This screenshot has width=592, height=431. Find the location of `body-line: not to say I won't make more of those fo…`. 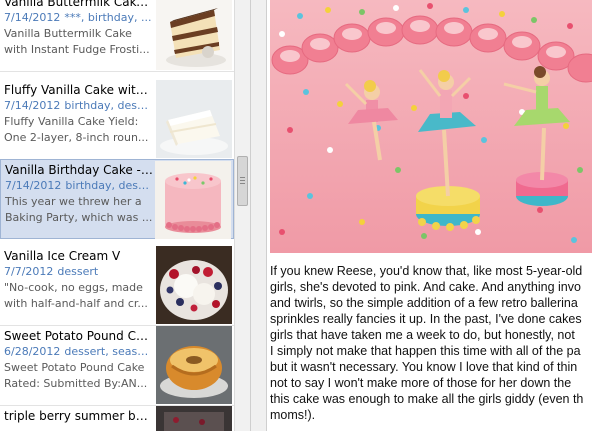

body-line: not to say I won't make more of those fo… is located at coordinates (421, 383).